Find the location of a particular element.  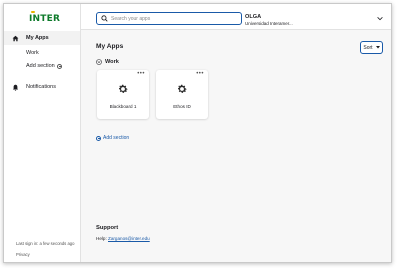

app-tile-blackboard: ••• Blackboard 1 is located at coordinates (123, 94).